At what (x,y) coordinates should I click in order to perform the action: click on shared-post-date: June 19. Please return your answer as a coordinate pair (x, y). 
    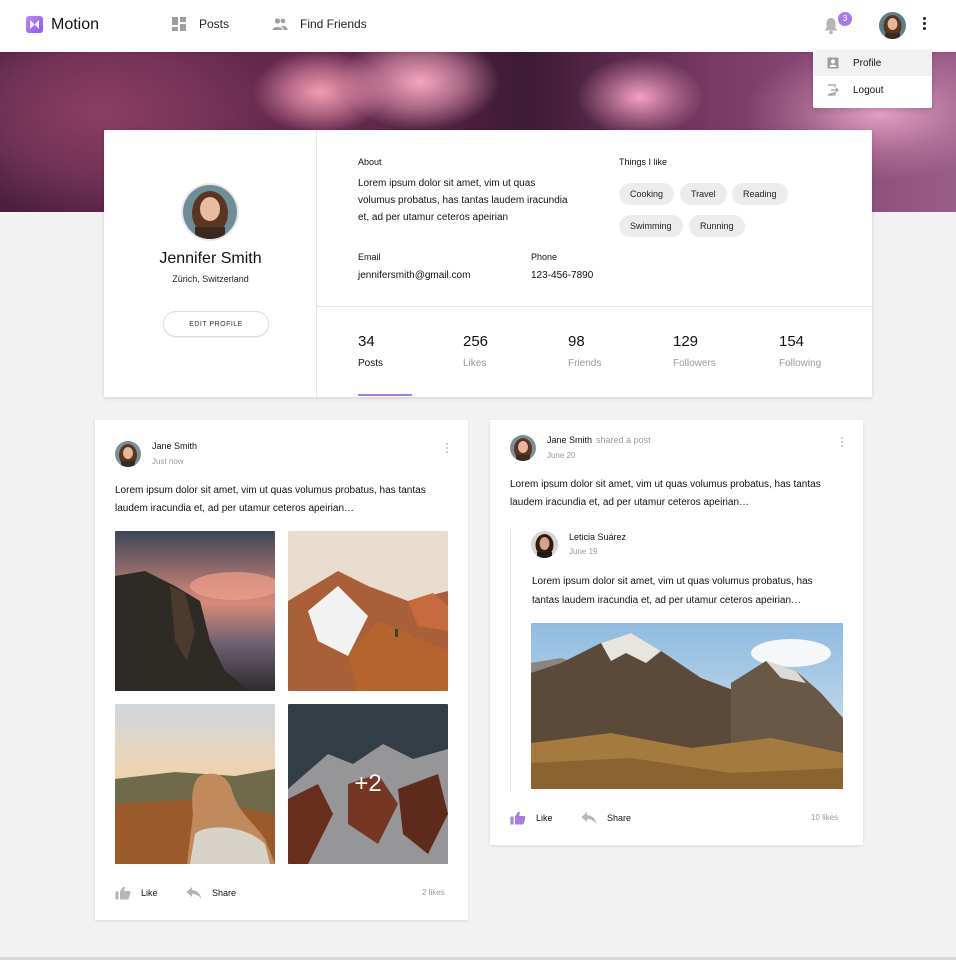
    Looking at the image, I should click on (583, 551).